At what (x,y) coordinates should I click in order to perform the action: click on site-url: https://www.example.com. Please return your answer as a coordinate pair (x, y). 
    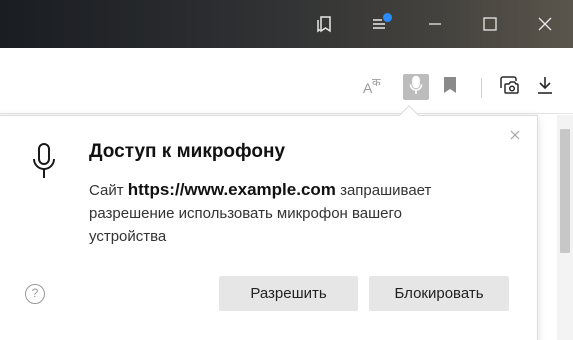
    Looking at the image, I should click on (231, 189).